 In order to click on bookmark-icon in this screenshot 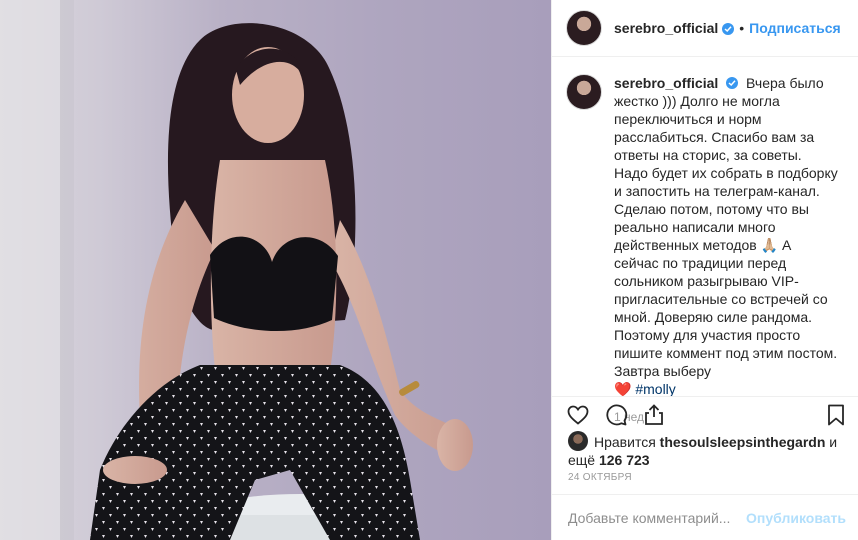, I will do `click(836, 415)`.